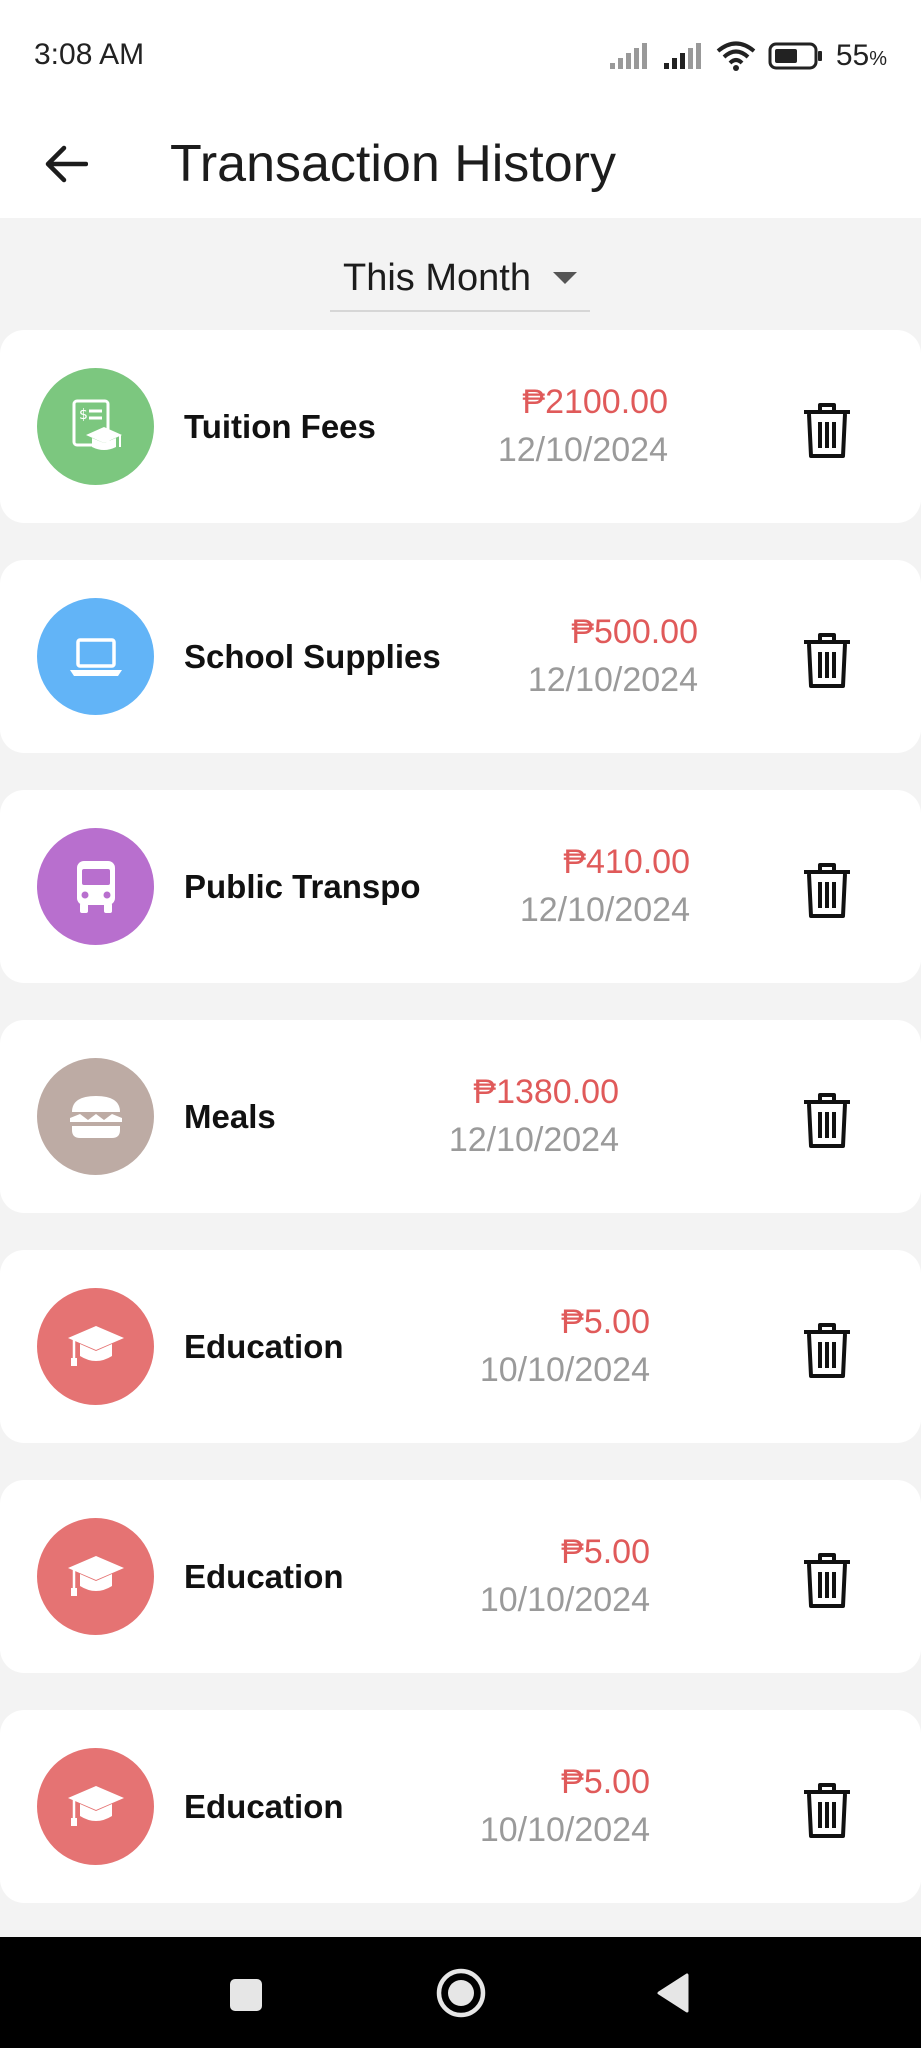  What do you see at coordinates (246, 1993) in the screenshot?
I see `recents-square-icon` at bounding box center [246, 1993].